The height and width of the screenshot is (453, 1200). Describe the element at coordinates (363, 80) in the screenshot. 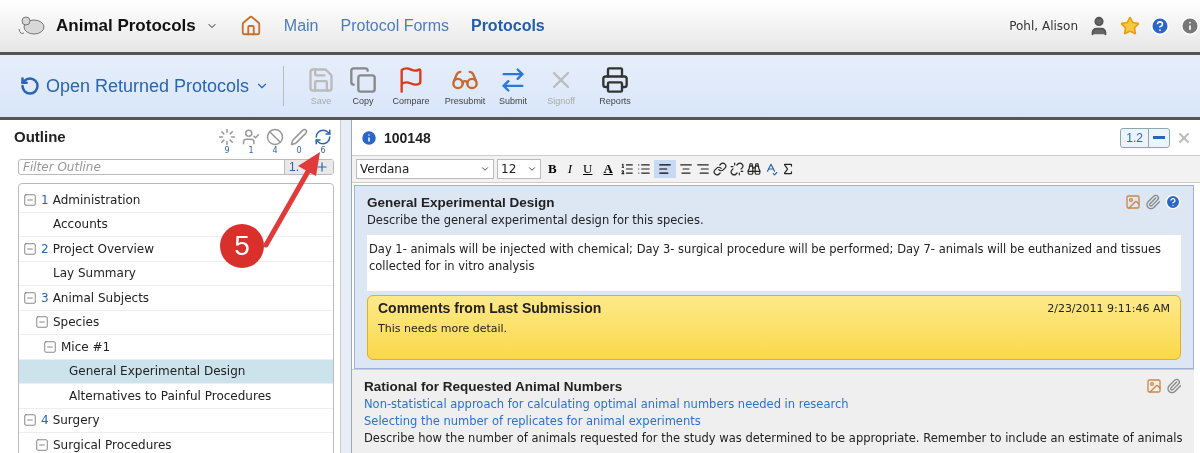

I see `copy-icon` at that location.